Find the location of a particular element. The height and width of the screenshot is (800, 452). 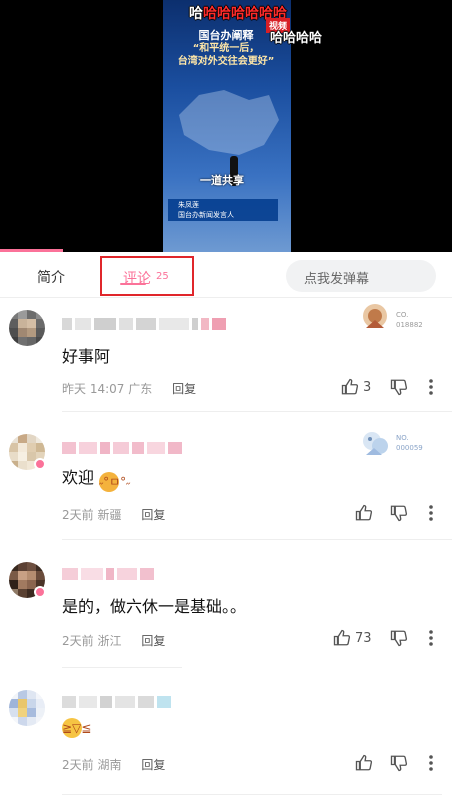

comment-location: 新疆 is located at coordinates (109, 515).